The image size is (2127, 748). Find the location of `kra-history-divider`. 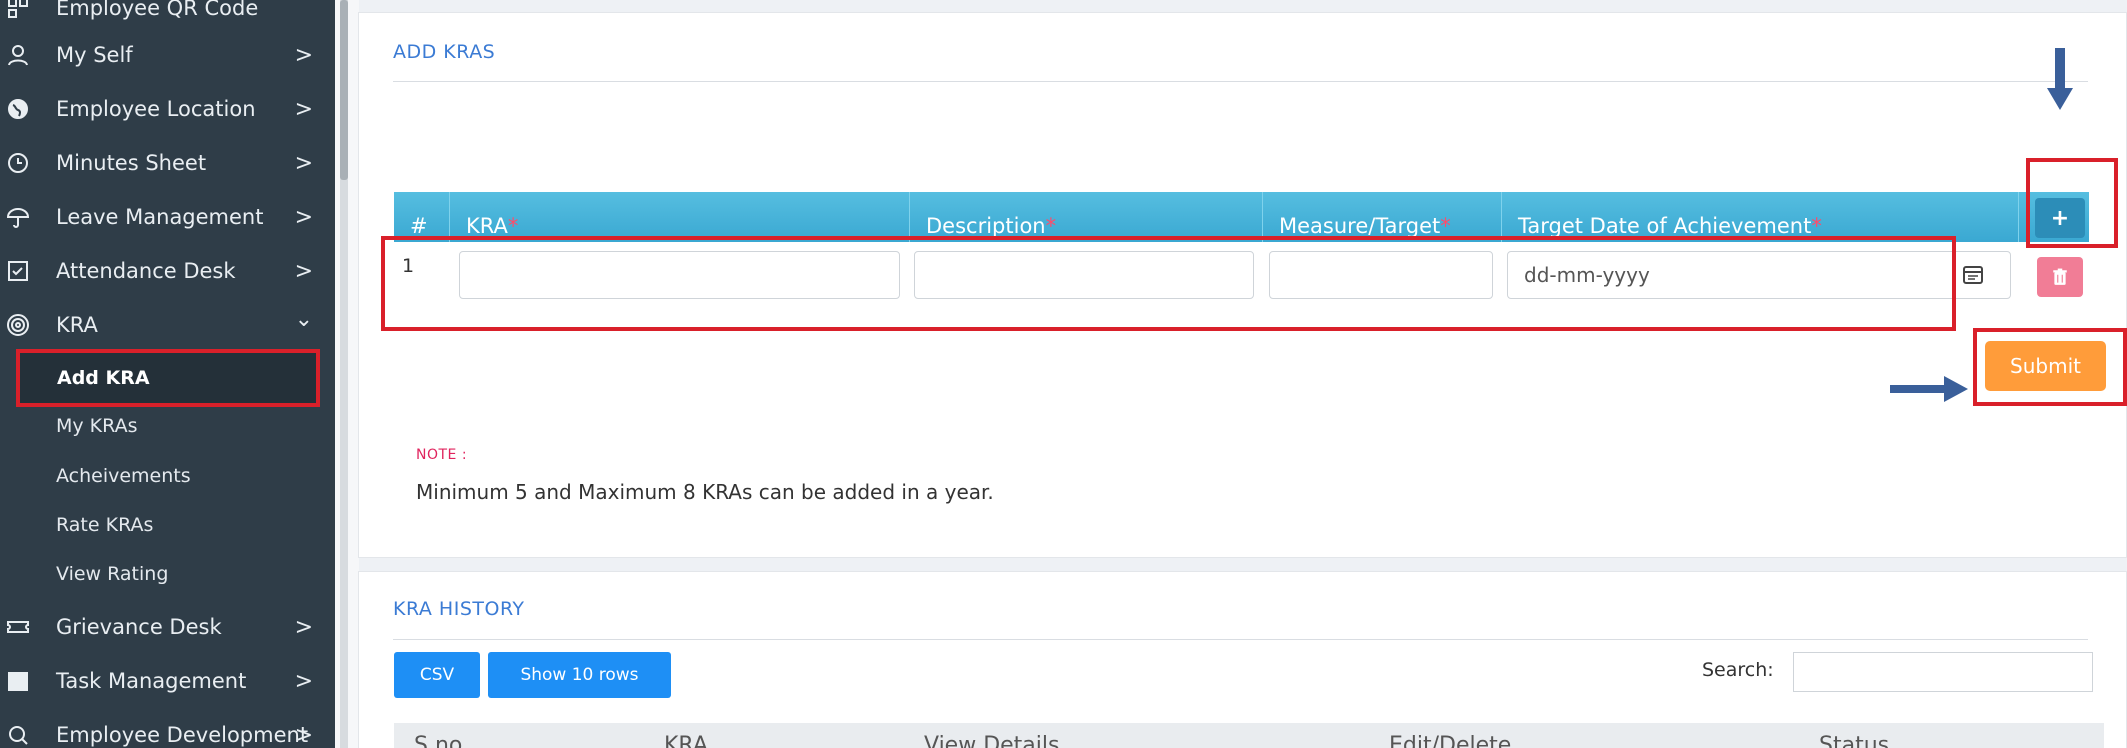

kra-history-divider is located at coordinates (1240, 639).